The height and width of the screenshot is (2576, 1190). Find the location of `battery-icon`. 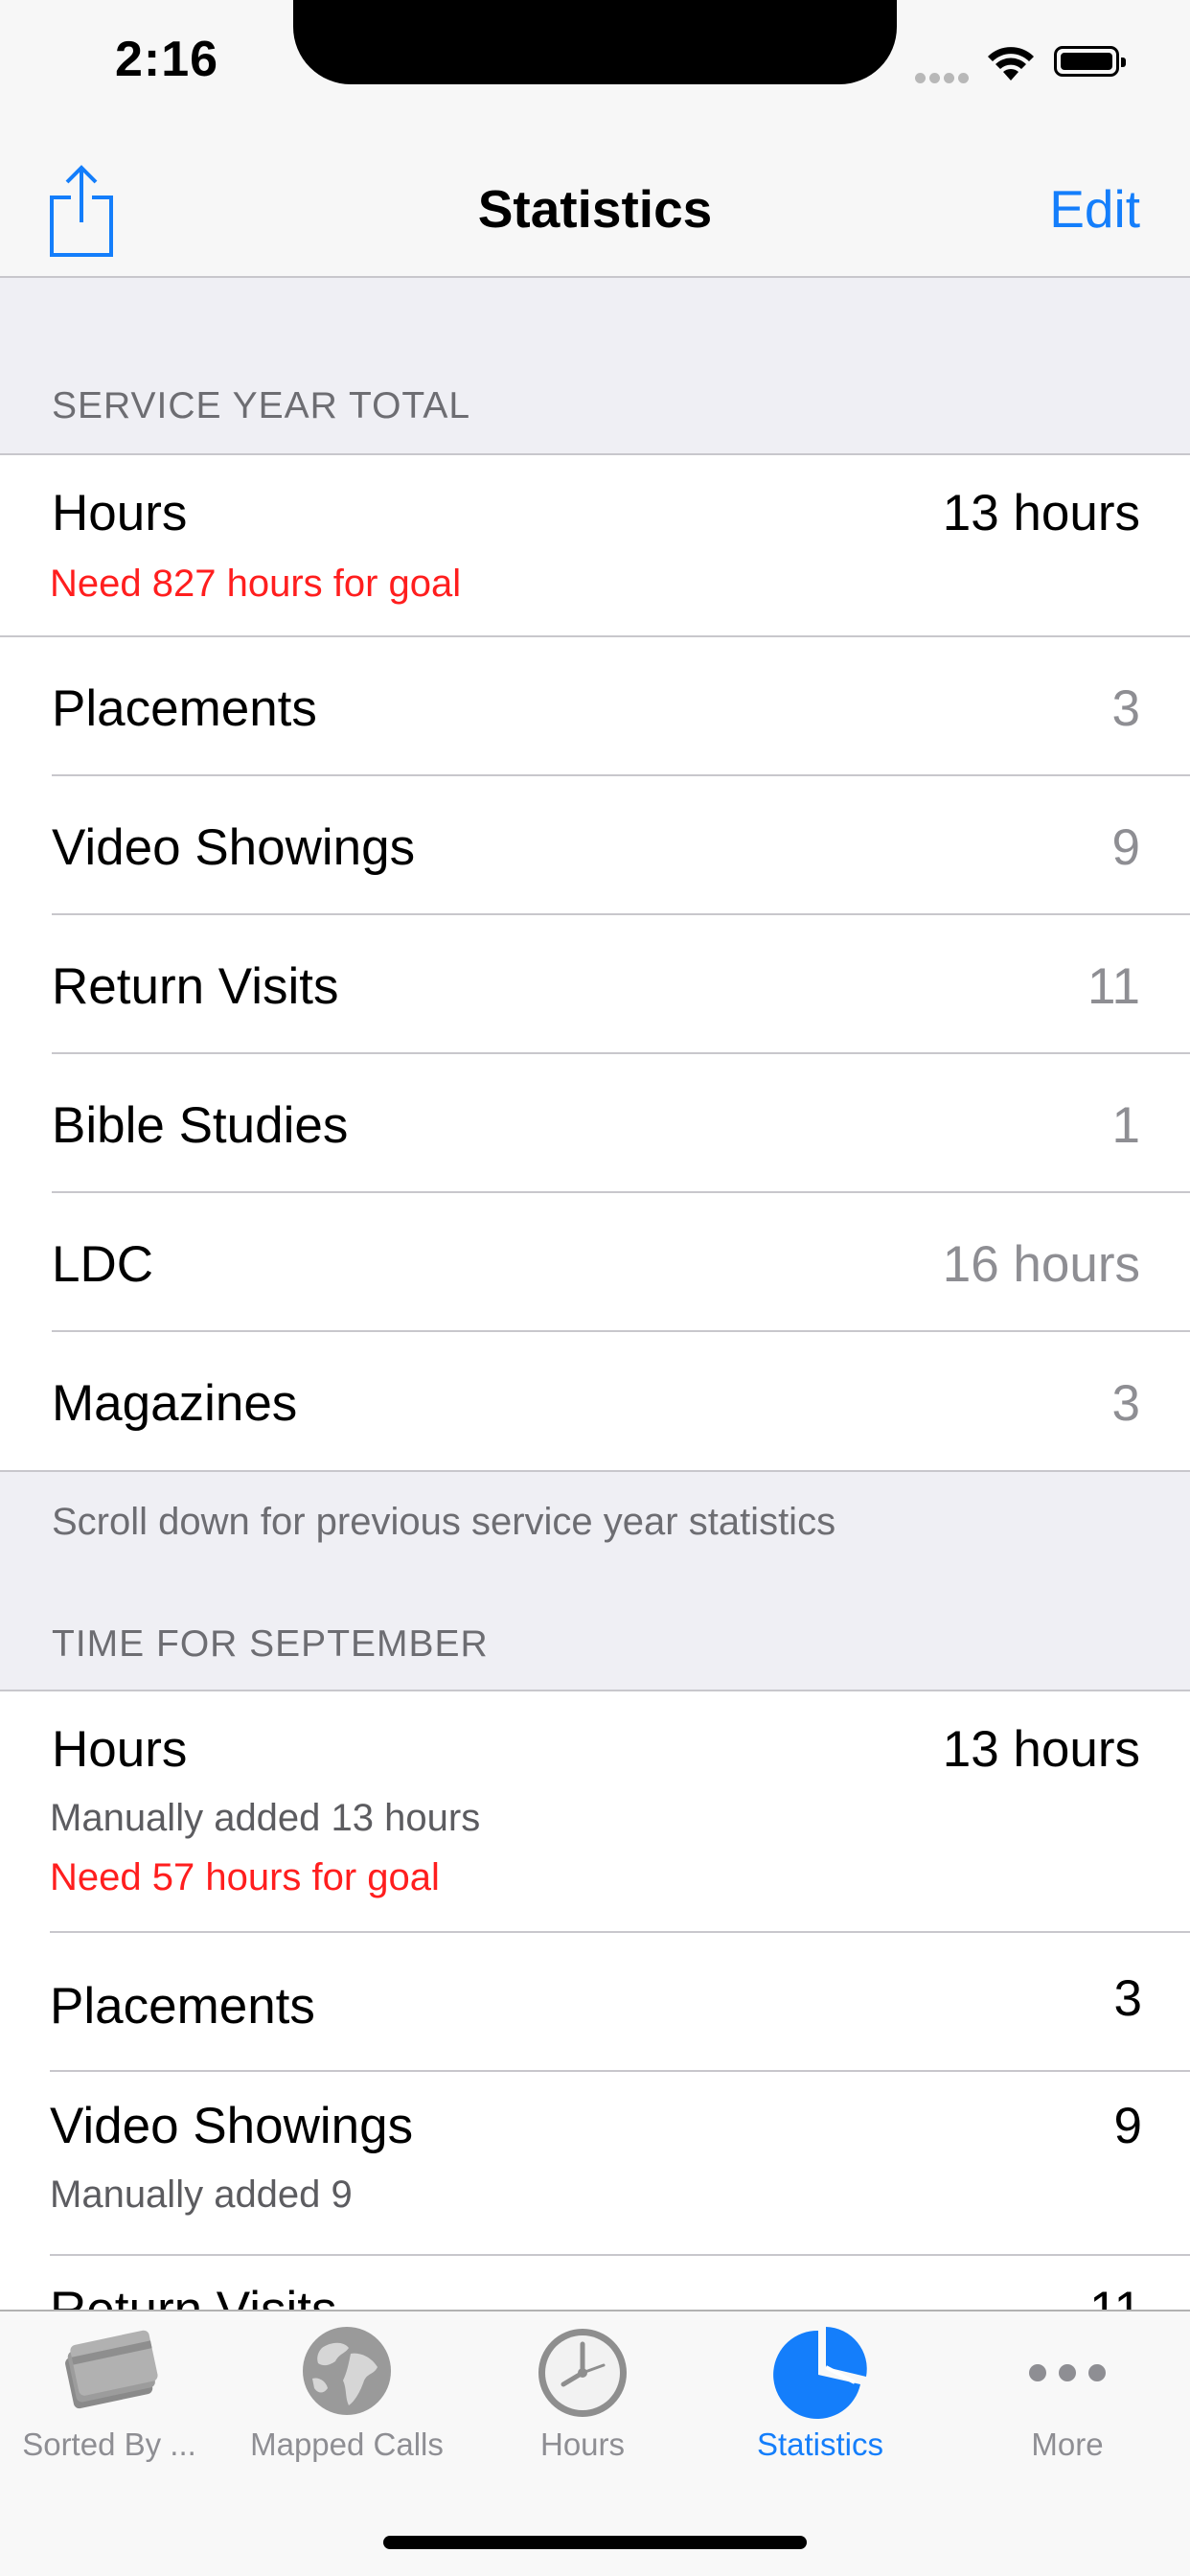

battery-icon is located at coordinates (1090, 62).